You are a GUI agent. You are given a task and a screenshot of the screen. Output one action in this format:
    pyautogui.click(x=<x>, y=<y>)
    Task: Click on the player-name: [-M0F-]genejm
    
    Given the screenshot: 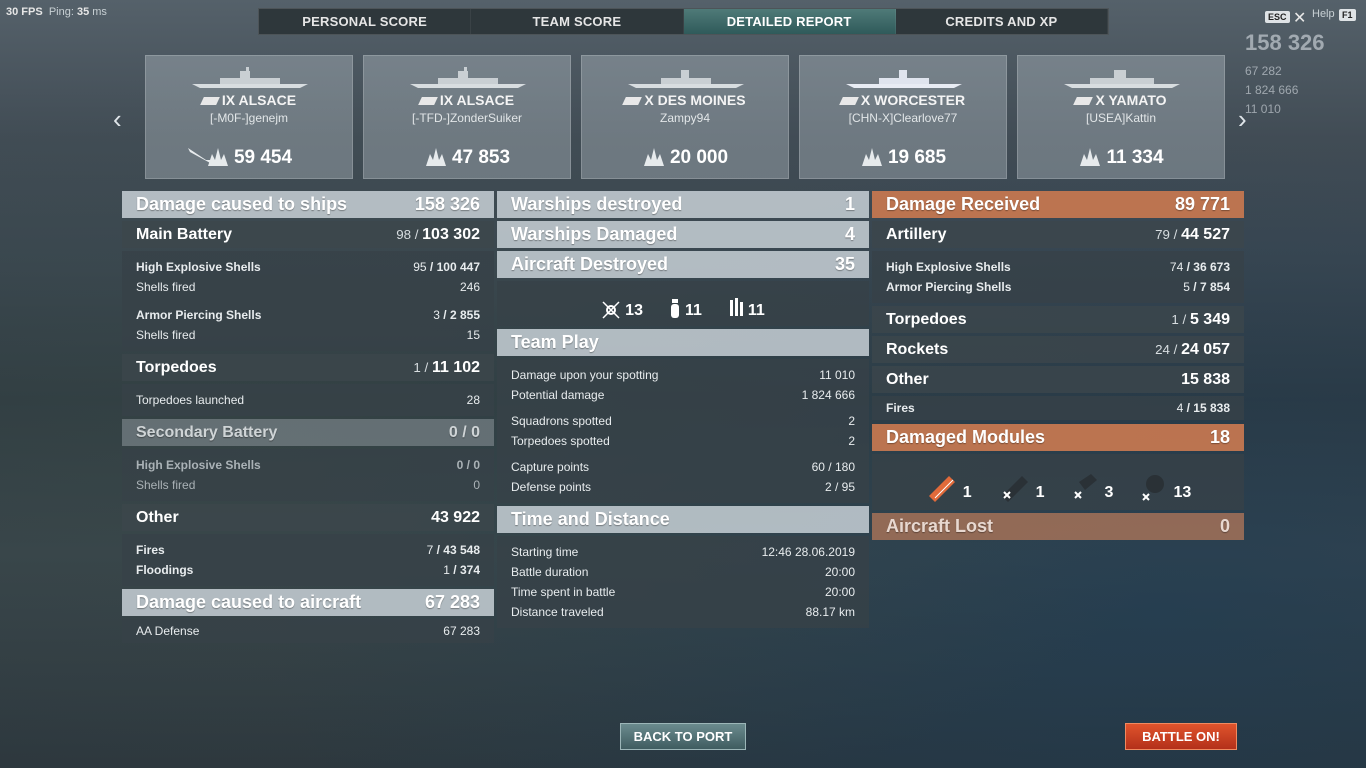 What is the action you would take?
    pyautogui.click(x=249, y=118)
    